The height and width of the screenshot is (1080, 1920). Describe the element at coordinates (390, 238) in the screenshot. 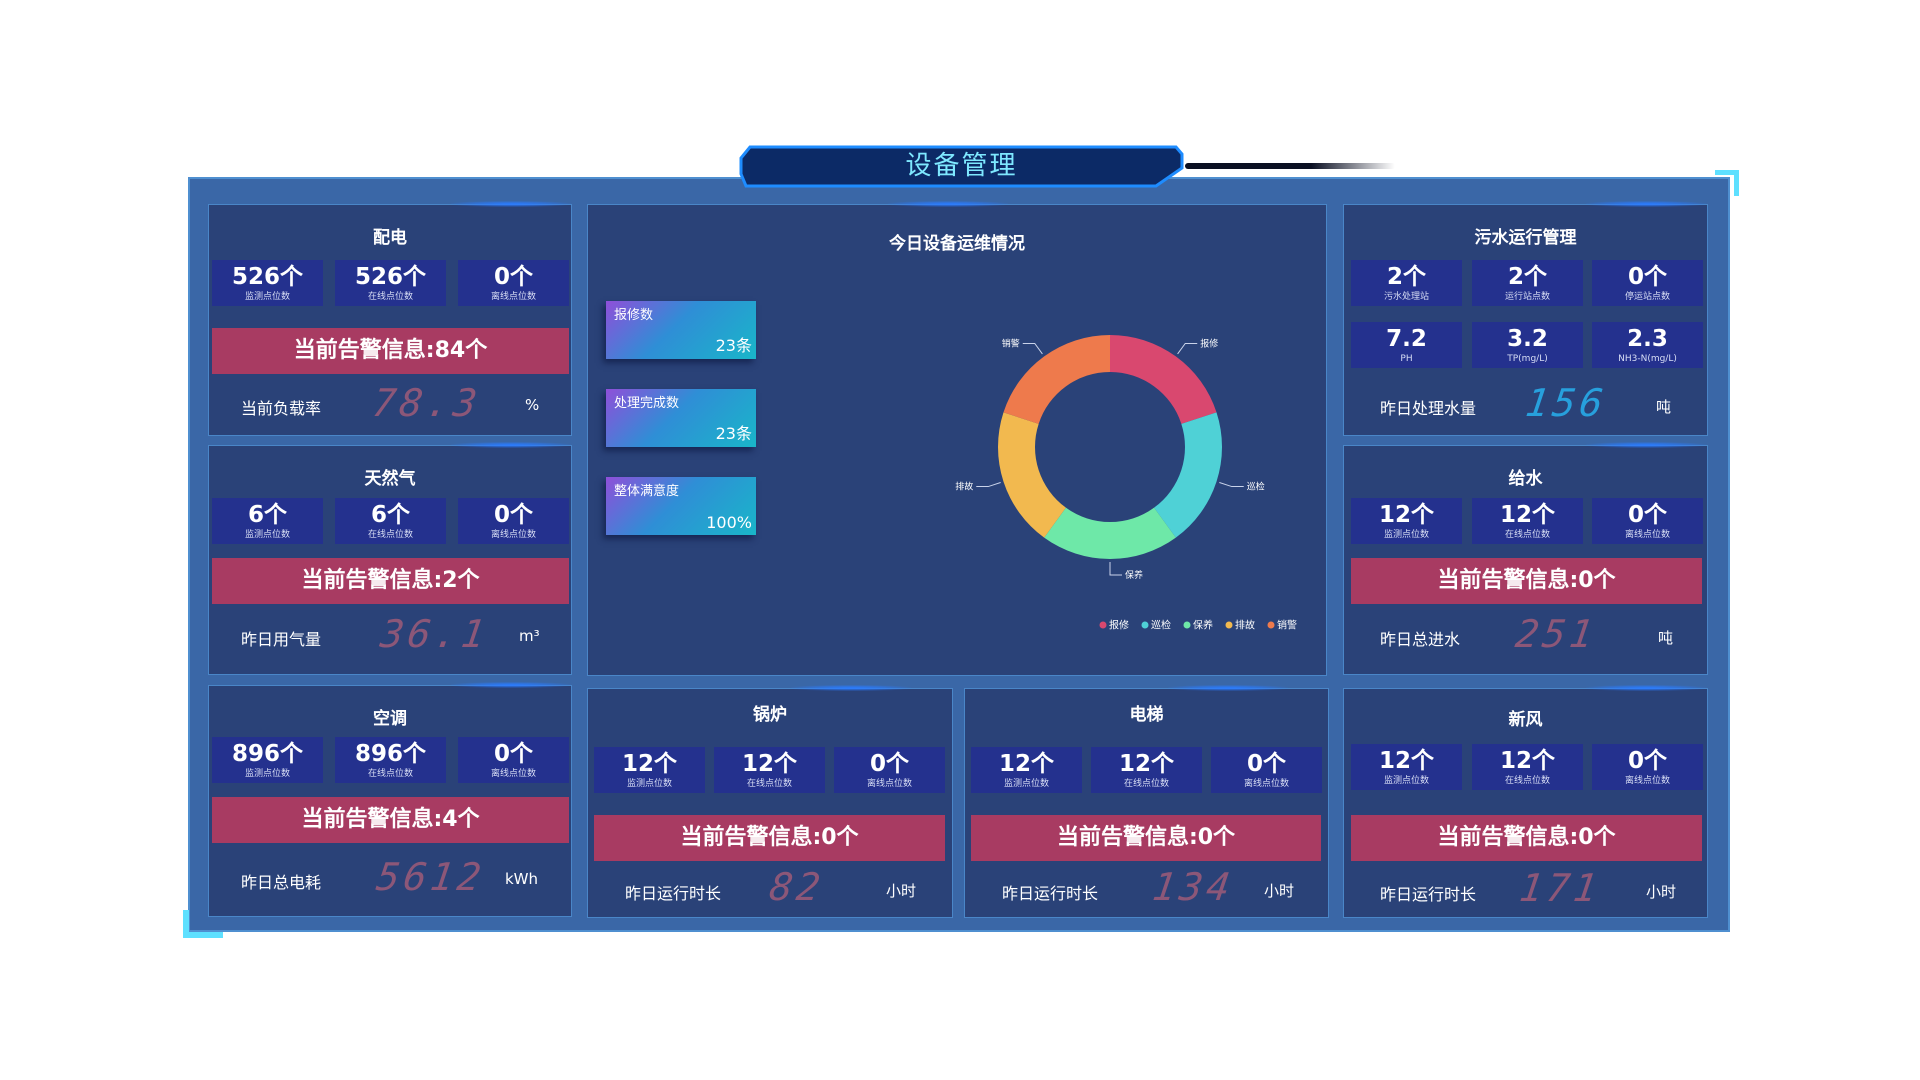

I see `panel-title: 配电` at that location.